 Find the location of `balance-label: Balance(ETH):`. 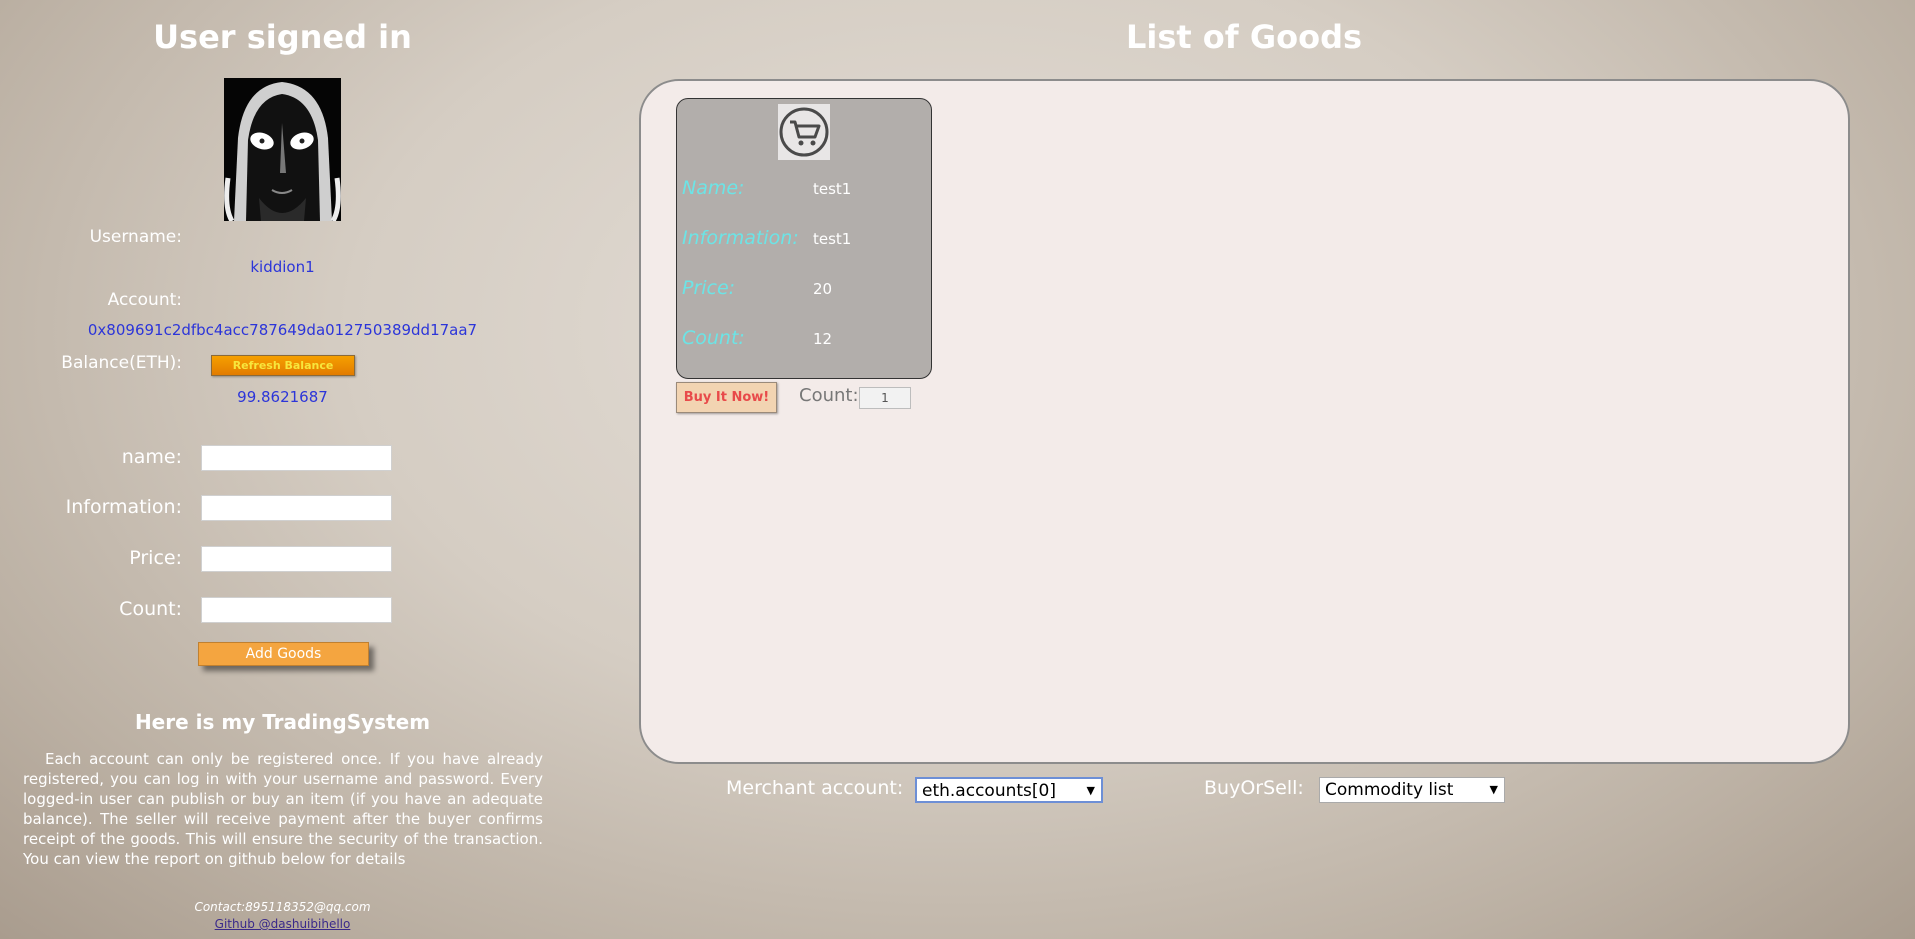

balance-label: Balance(ETH): is located at coordinates (121, 363).